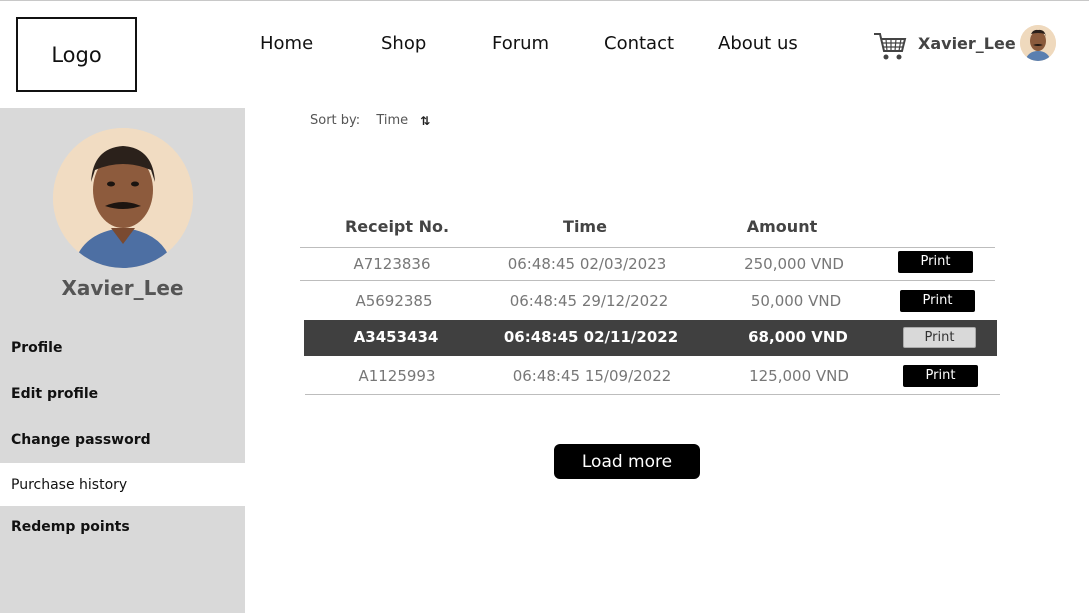  I want to click on time-cell: 06:48:45 15/09/2022, so click(592, 376).